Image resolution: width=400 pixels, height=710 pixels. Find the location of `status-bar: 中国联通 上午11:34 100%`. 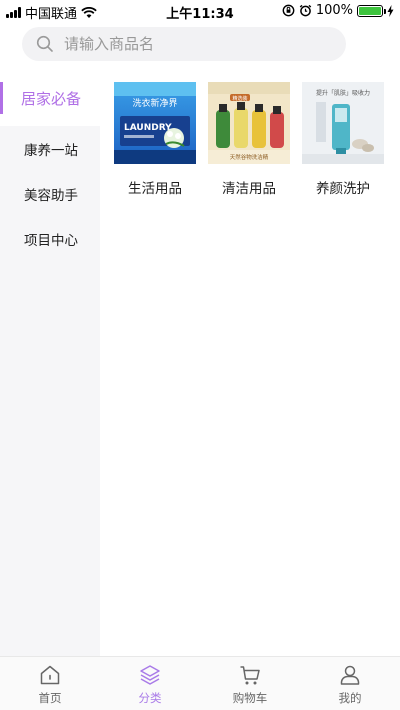

status-bar: 中国联通 上午11:34 100% is located at coordinates (200, 11).